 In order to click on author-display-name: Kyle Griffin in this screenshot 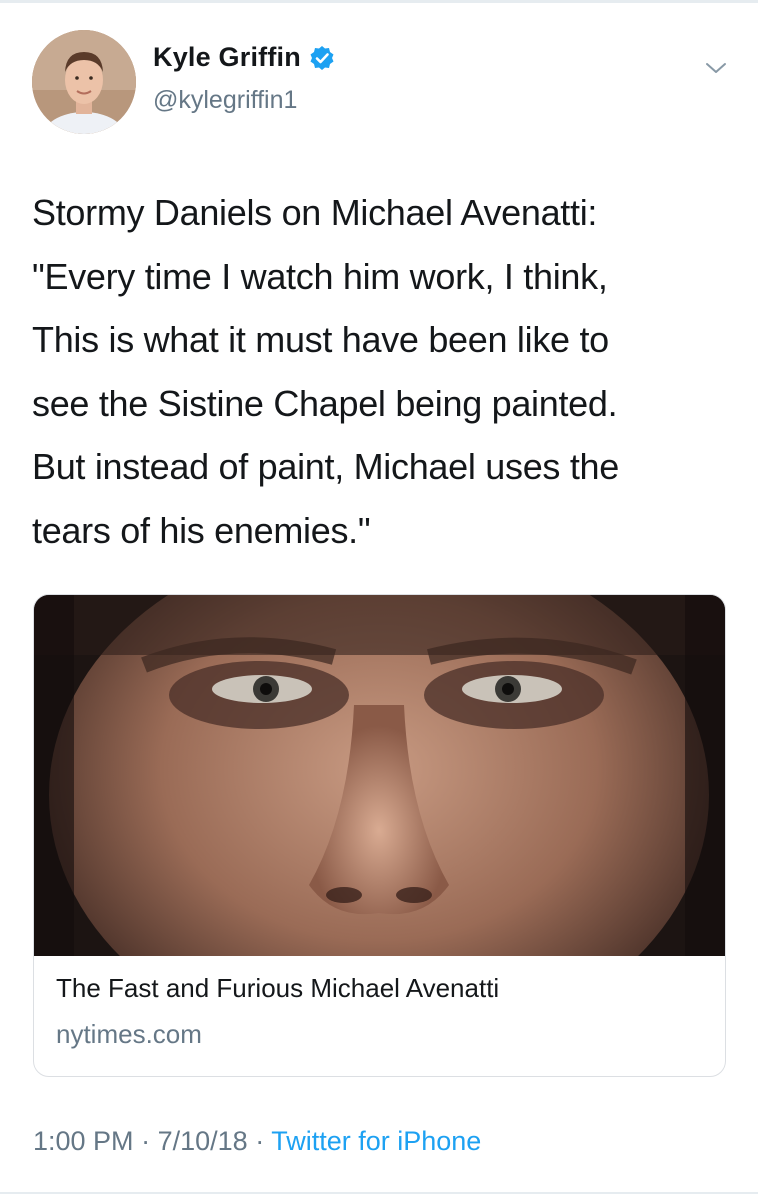, I will do `click(227, 57)`.